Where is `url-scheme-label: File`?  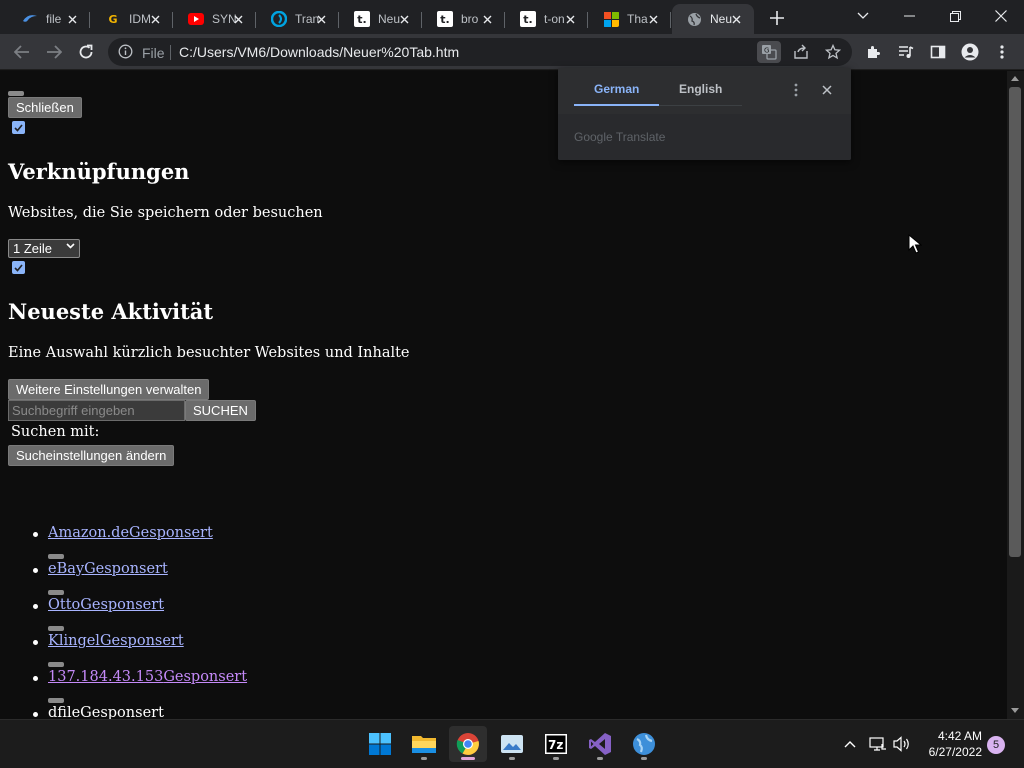 url-scheme-label: File is located at coordinates (153, 53).